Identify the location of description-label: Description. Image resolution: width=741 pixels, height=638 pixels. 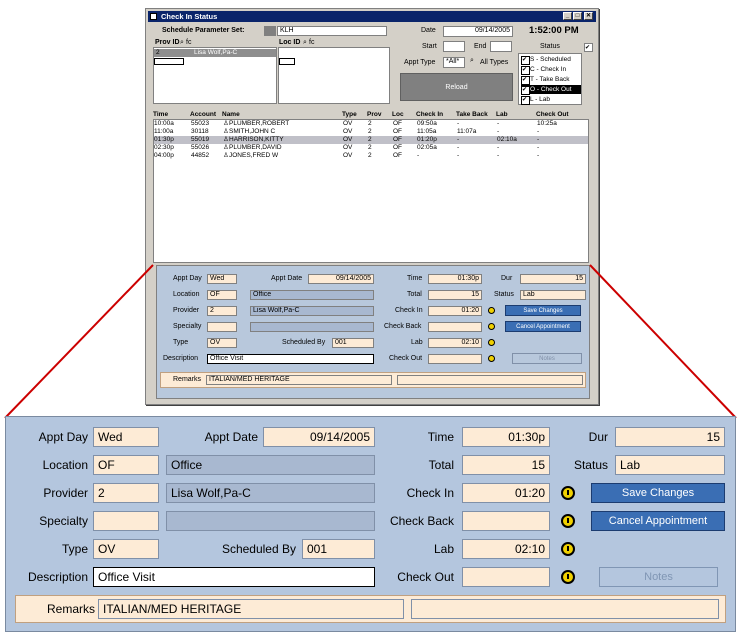
(57, 577).